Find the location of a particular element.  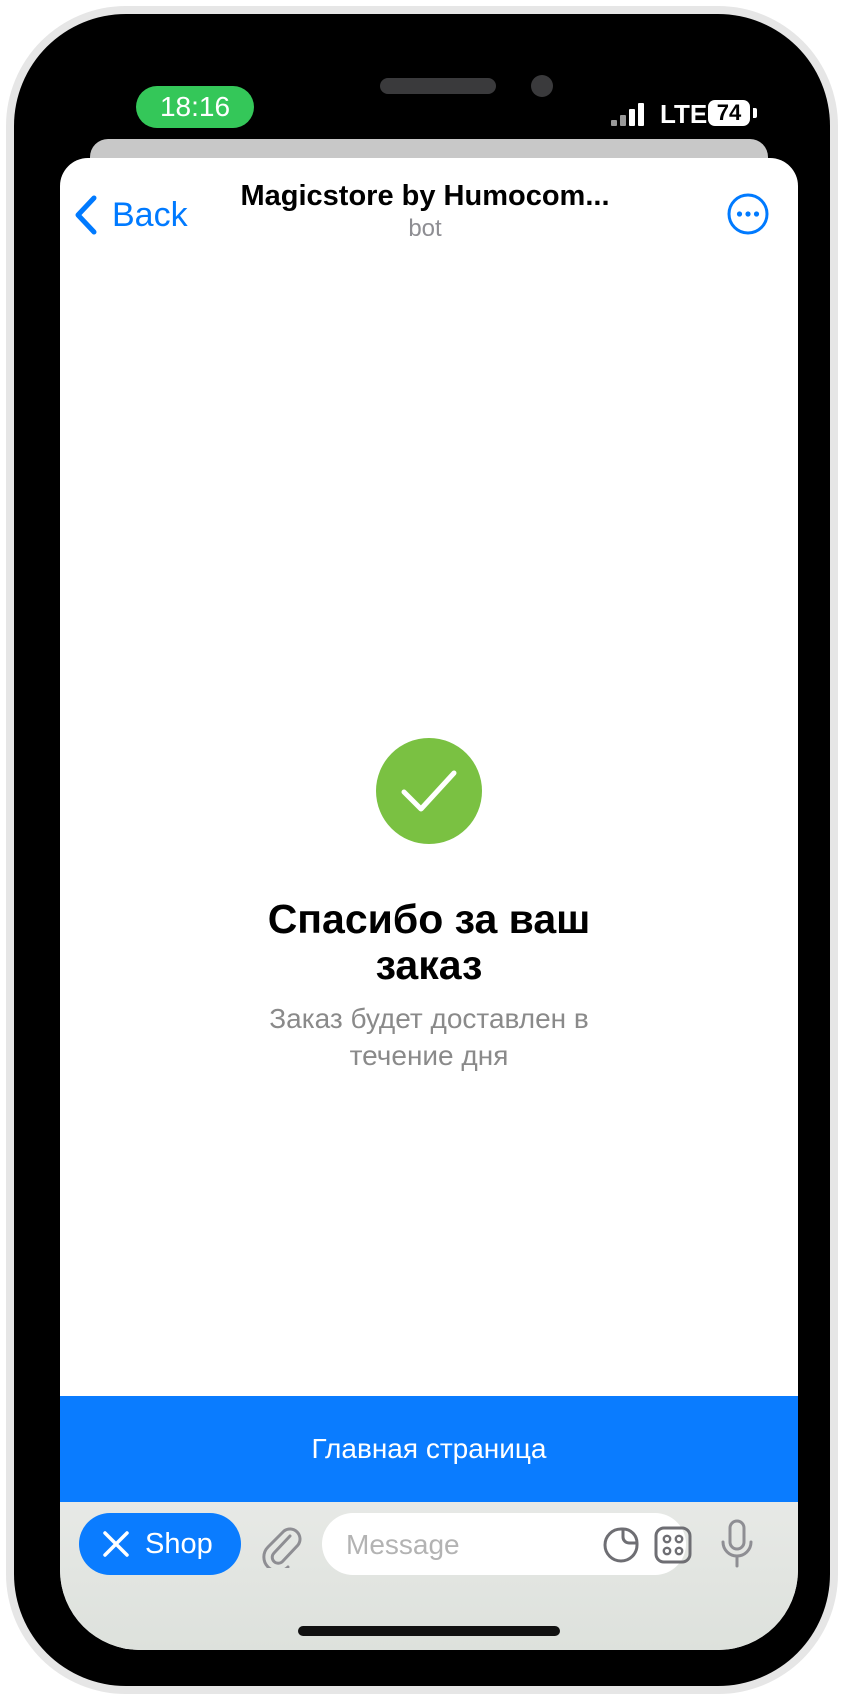

network-type: LTE is located at coordinates (684, 114).